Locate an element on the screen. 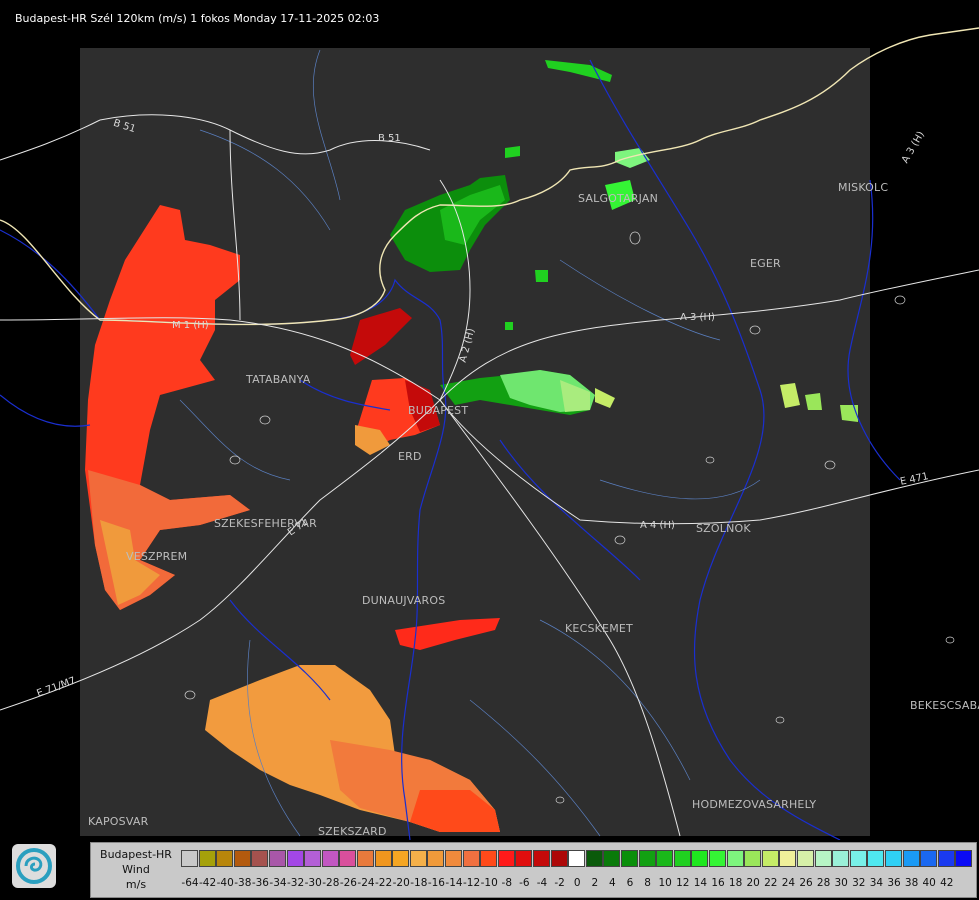 This screenshot has height=900, width=979. place-label: BEKESCSABA is located at coordinates (944, 705).